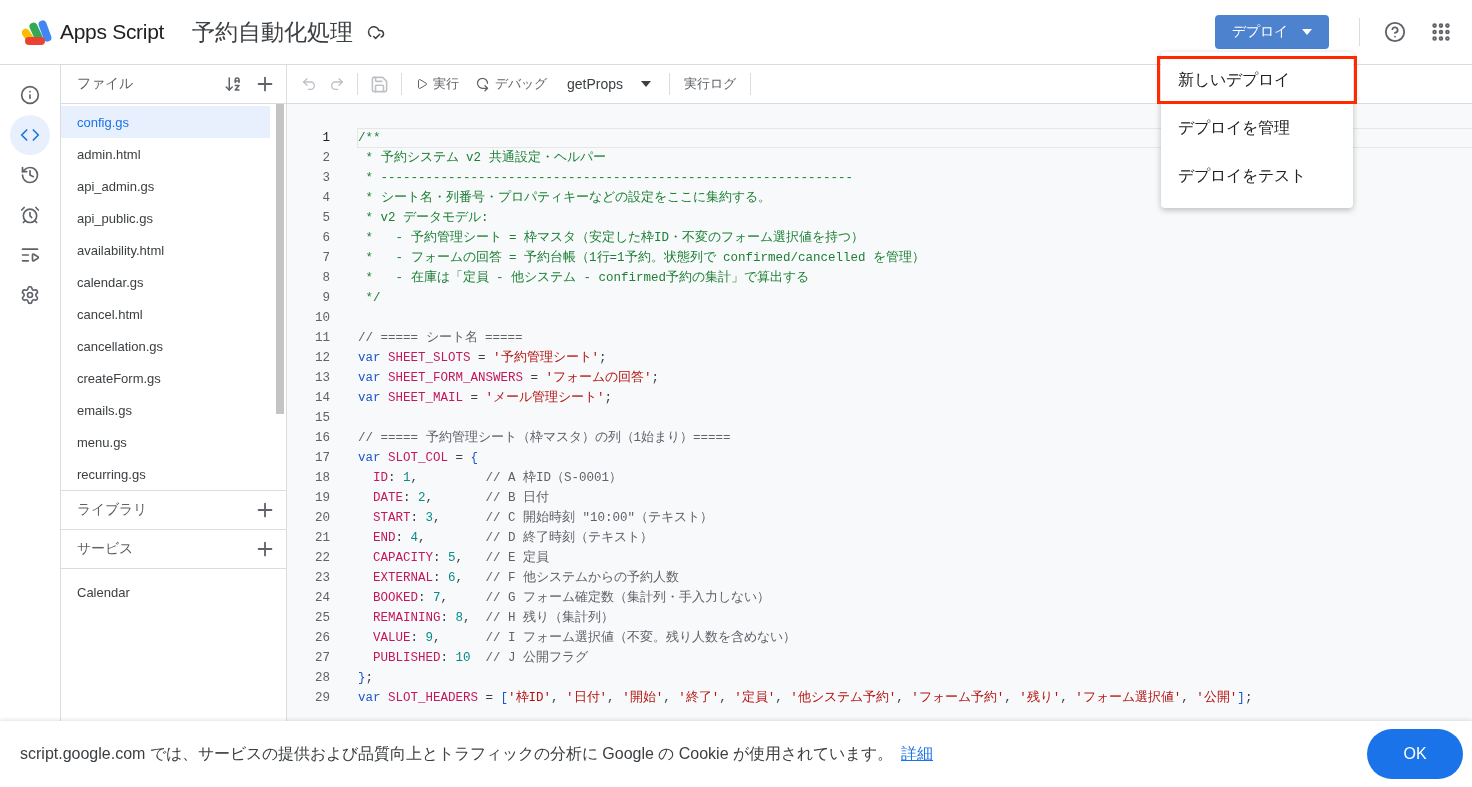  I want to click on code-line: * シート名・列番号・プロパティキーなどの設定をここに集約する。, so click(567, 198).